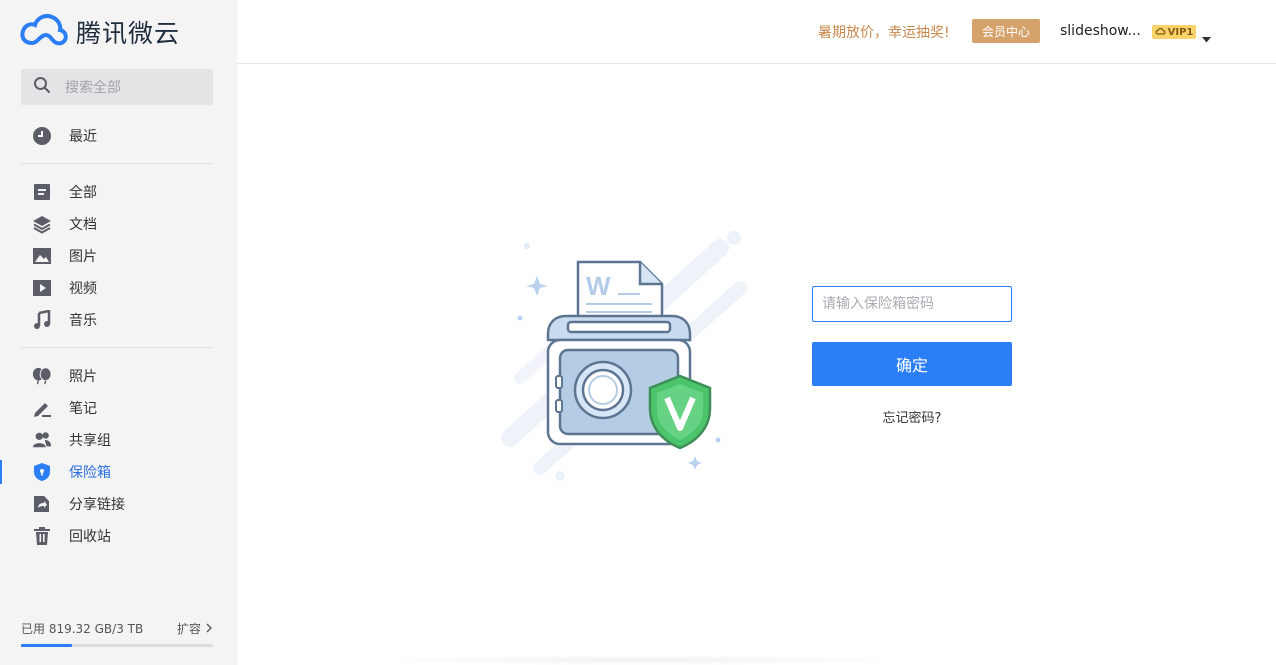 The height and width of the screenshot is (665, 1276). Describe the element at coordinates (42, 472) in the screenshot. I see `shield-icon` at that location.